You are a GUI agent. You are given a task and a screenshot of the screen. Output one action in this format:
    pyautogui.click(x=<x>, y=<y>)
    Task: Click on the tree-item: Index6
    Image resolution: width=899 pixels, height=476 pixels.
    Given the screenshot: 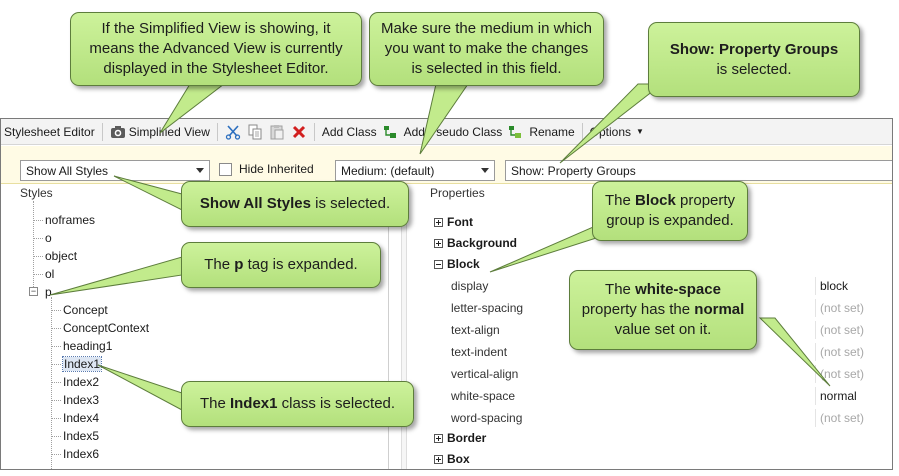 What is the action you would take?
    pyautogui.click(x=81, y=454)
    